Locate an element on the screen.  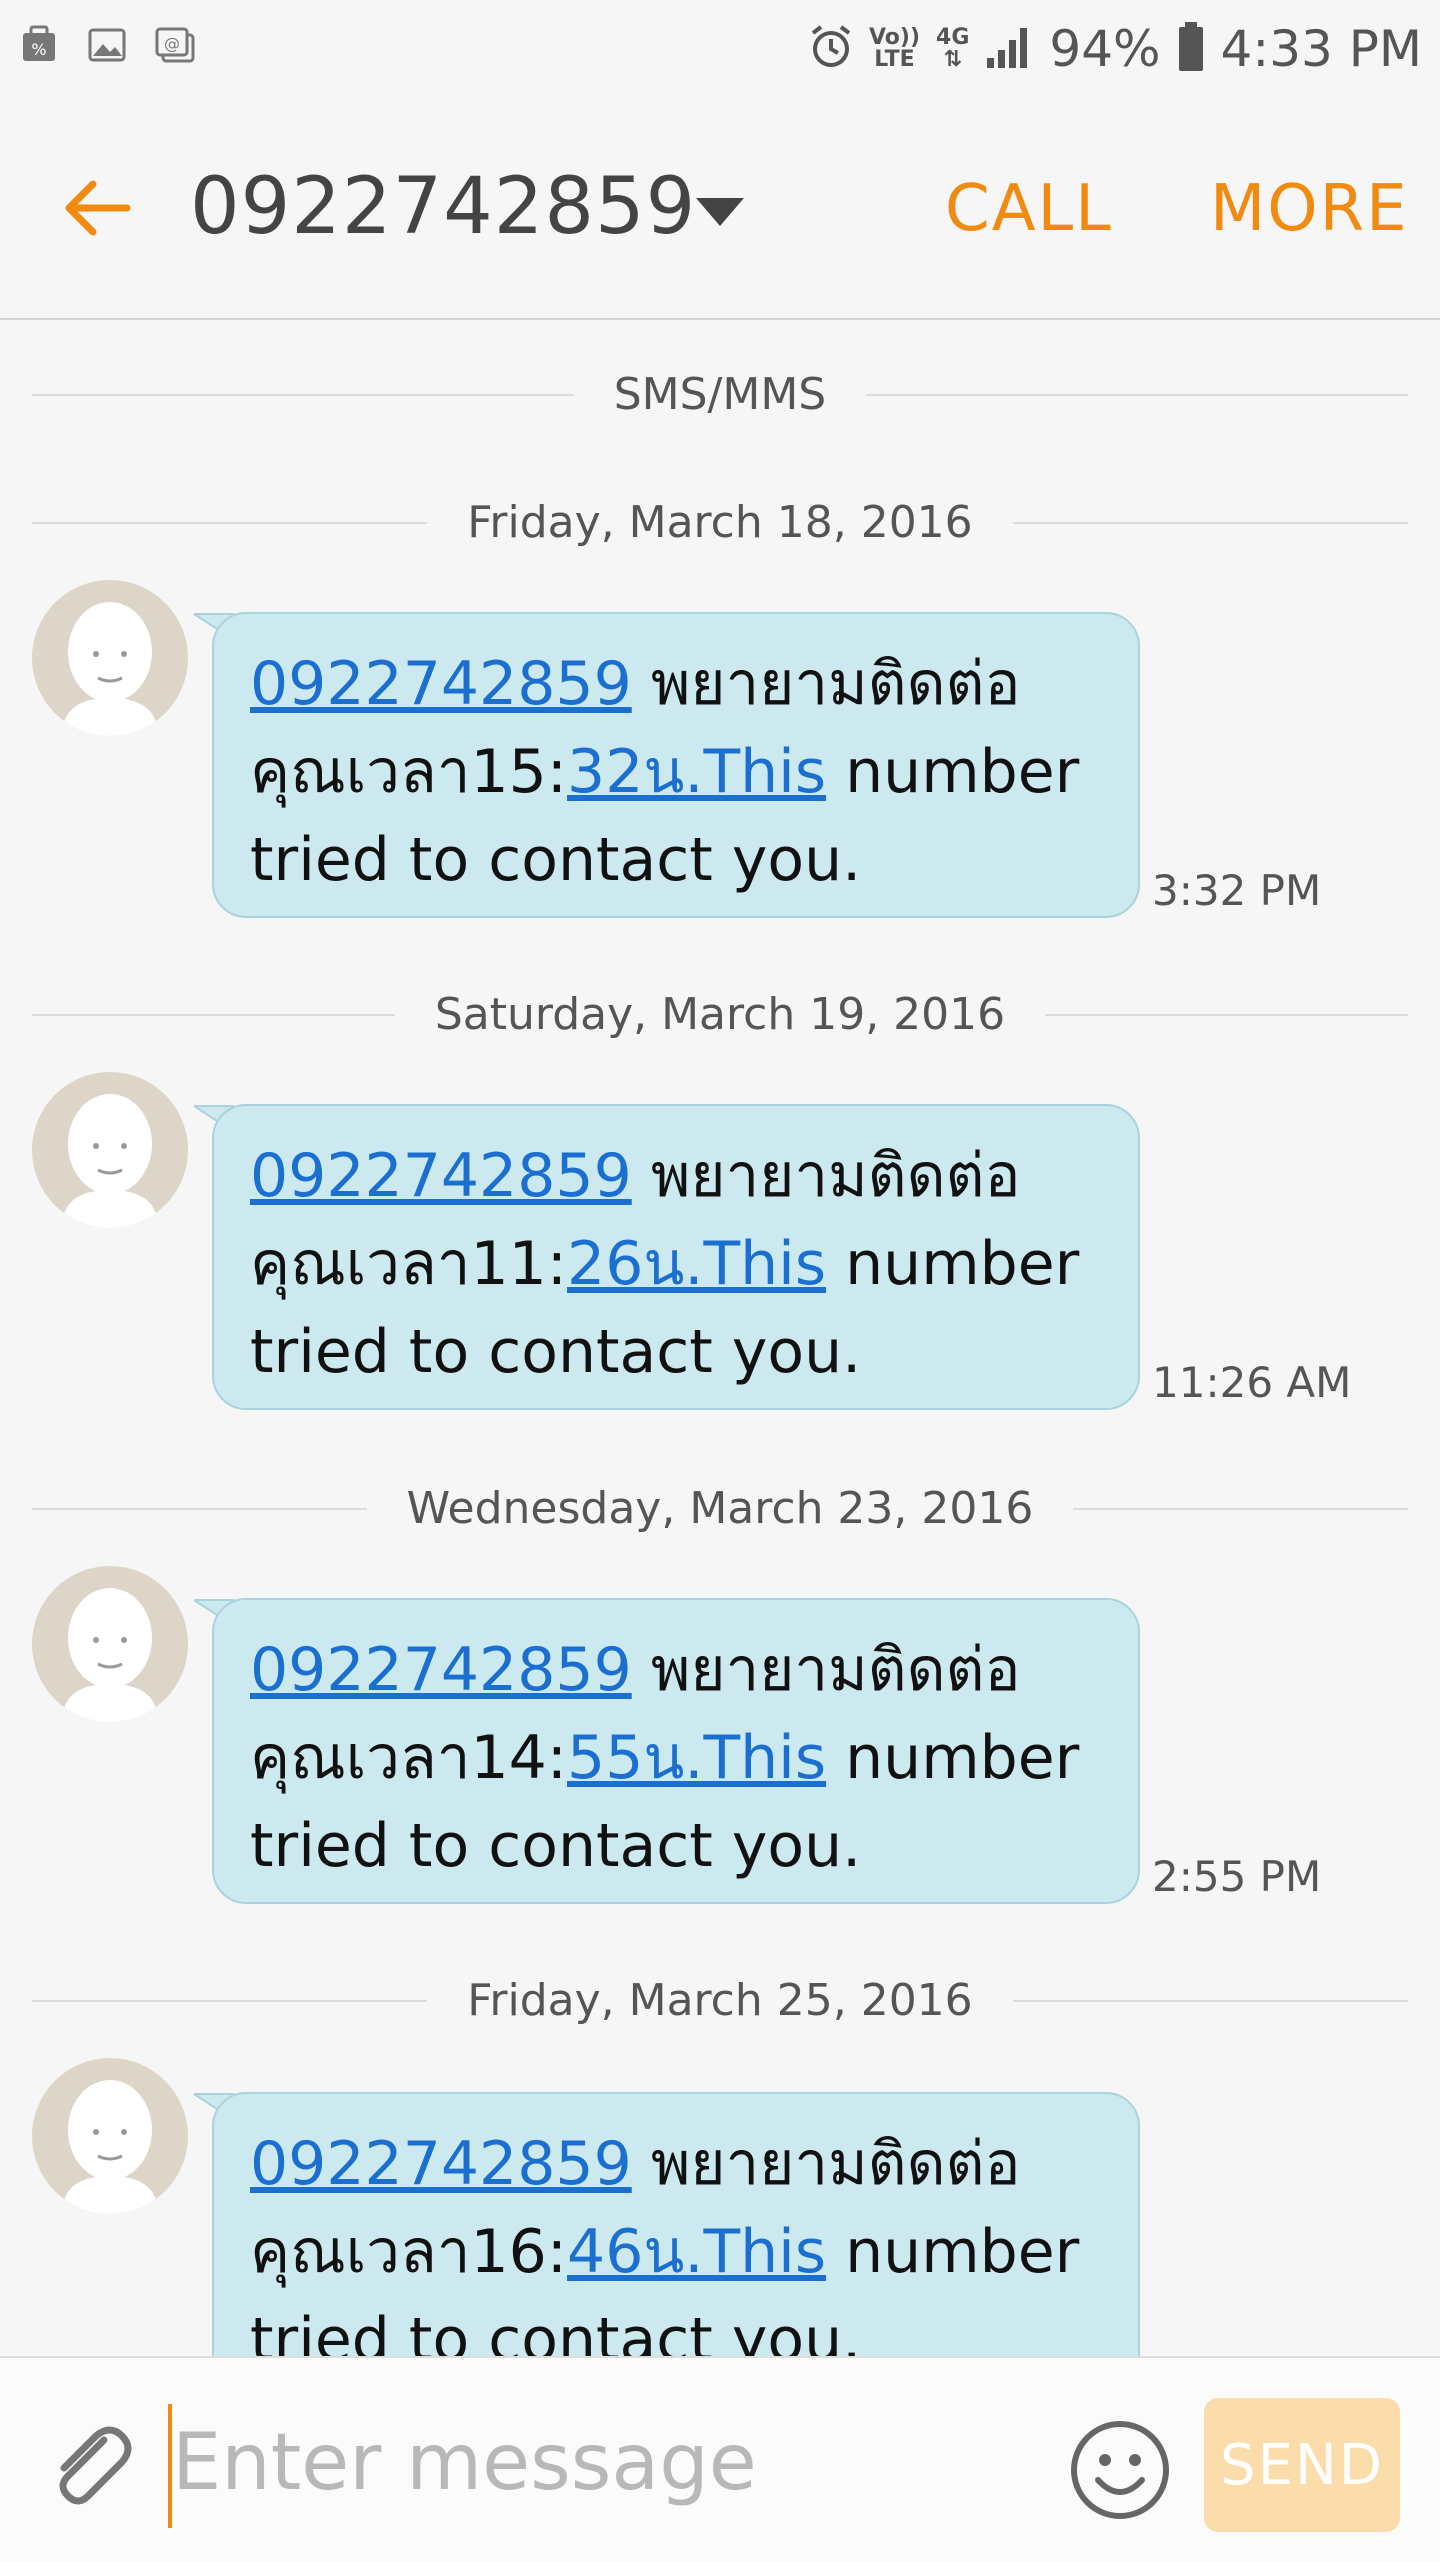
notification-icons: % @ is located at coordinates (107, 45).